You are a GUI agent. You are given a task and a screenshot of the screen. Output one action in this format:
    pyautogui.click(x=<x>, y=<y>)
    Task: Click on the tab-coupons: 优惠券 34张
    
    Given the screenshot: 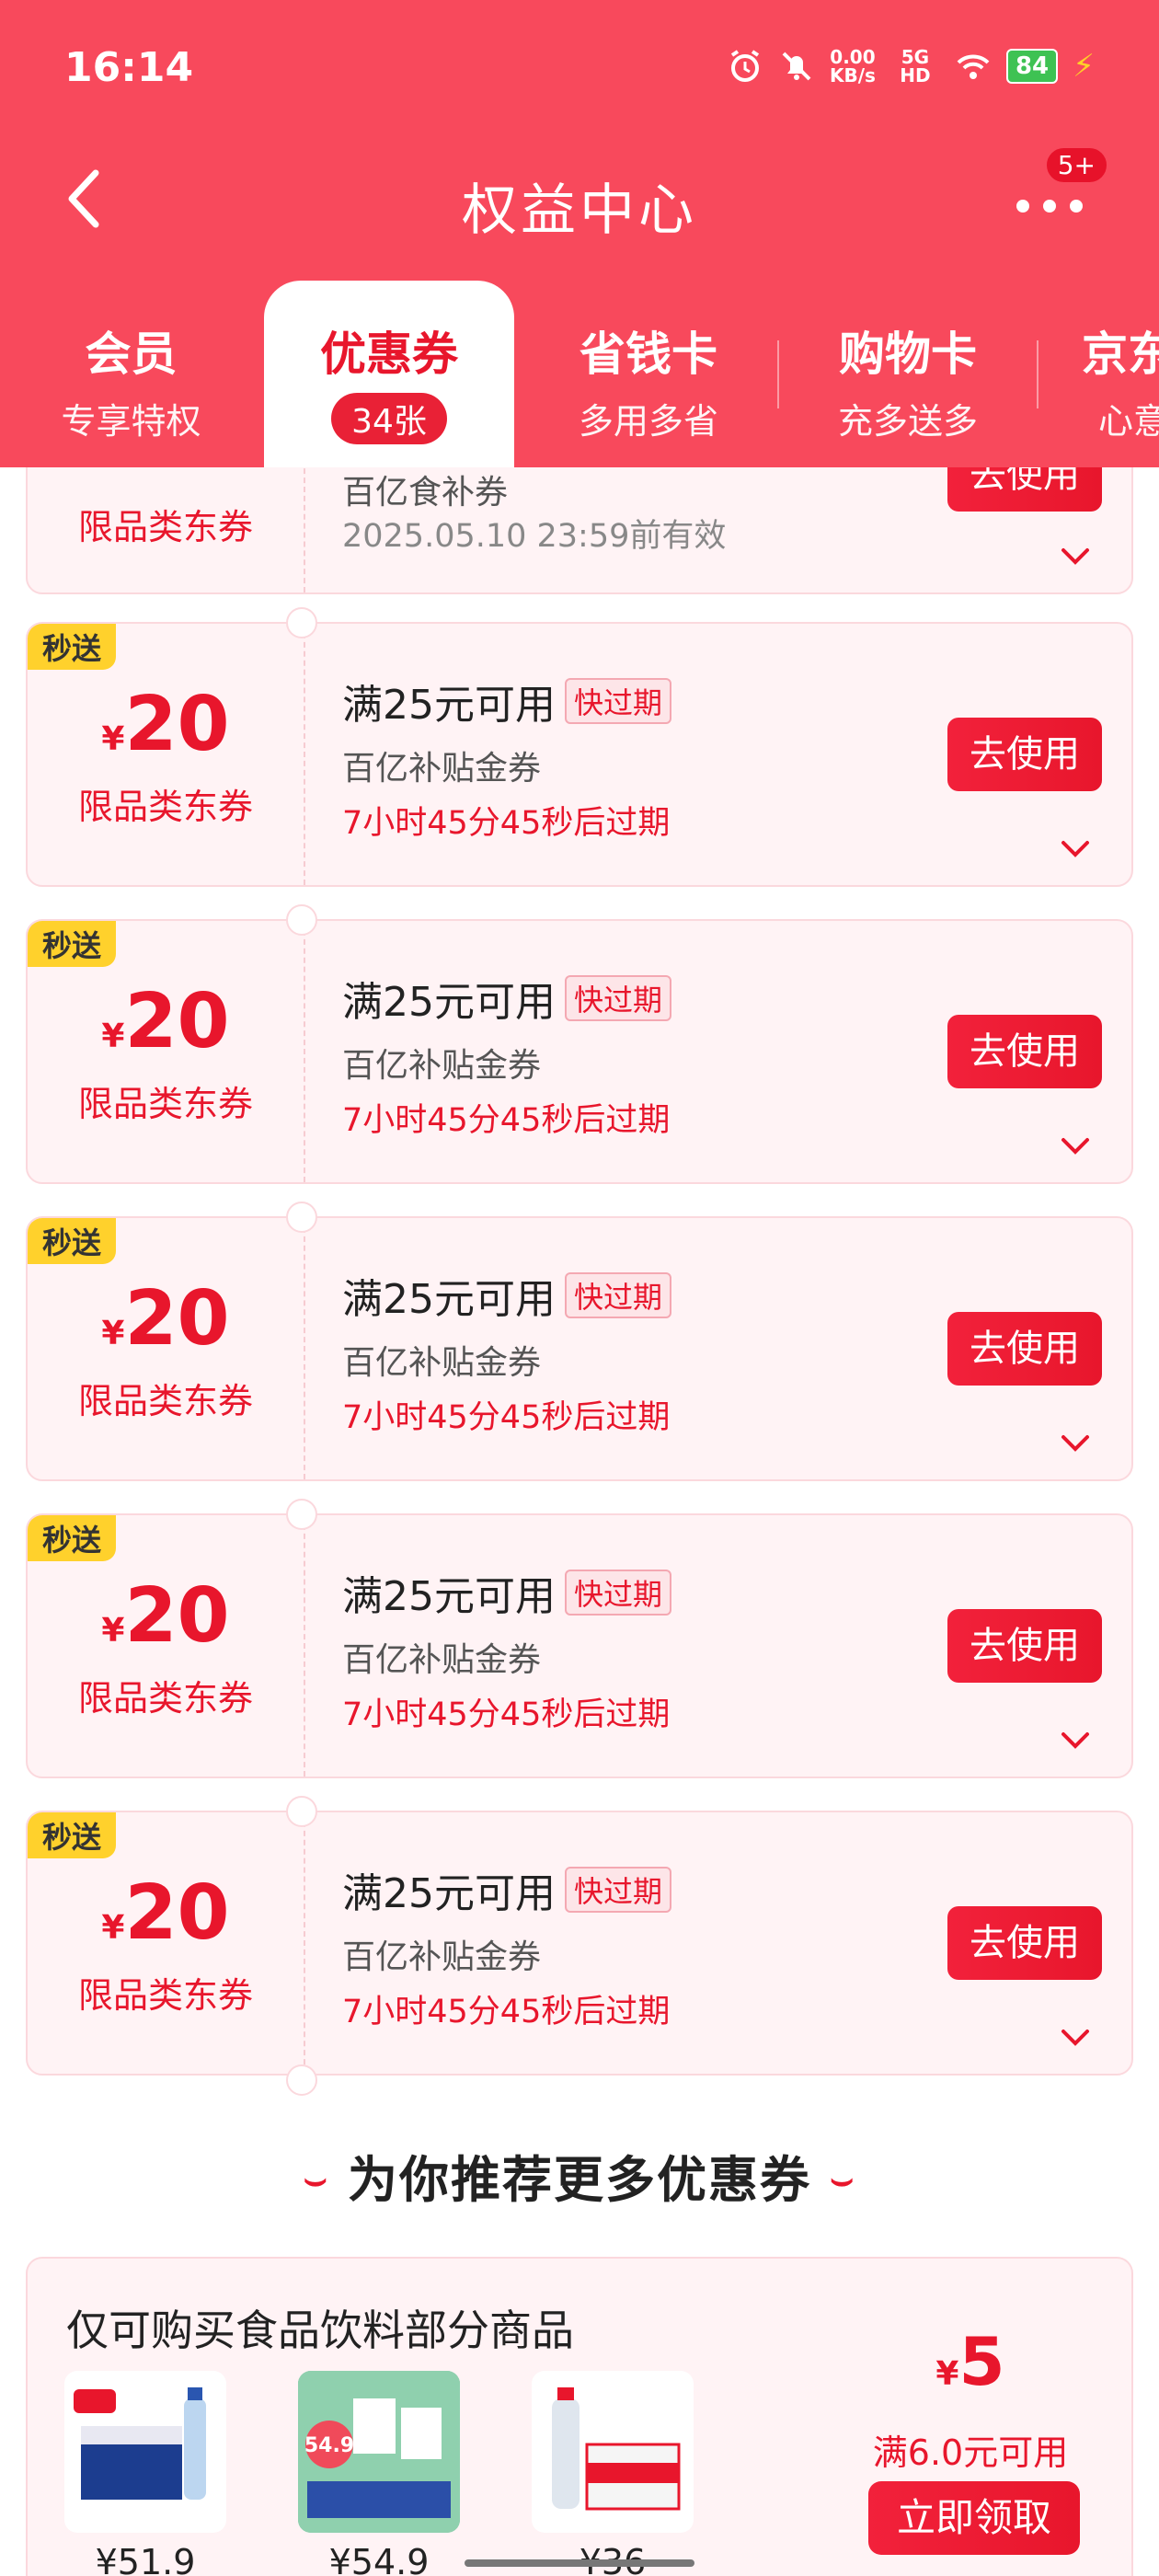 What is the action you would take?
    pyautogui.click(x=389, y=374)
    